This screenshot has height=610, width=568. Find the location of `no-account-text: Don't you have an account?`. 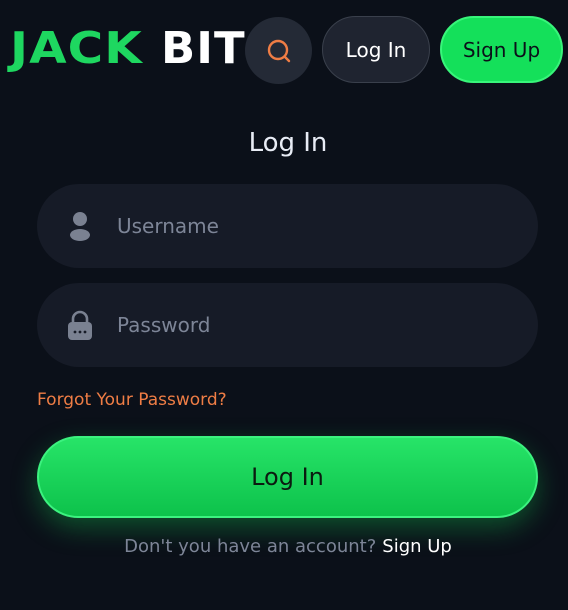

no-account-text: Don't you have an account? is located at coordinates (250, 546).